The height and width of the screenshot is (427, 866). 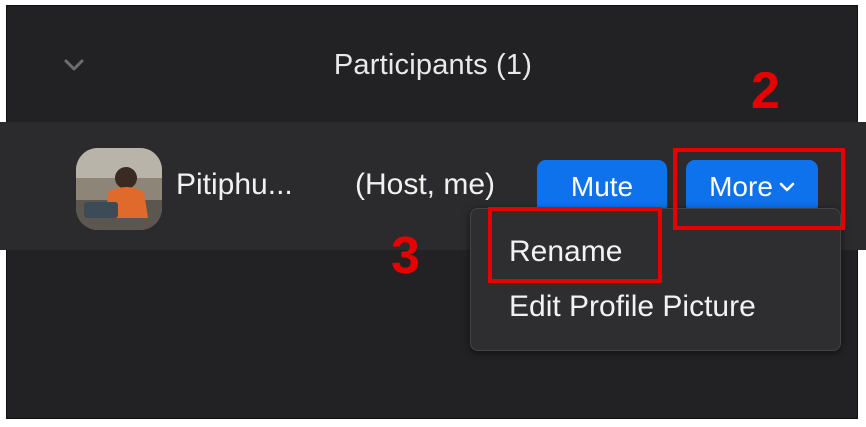 I want to click on mute-button-label: Mute, so click(x=602, y=186).